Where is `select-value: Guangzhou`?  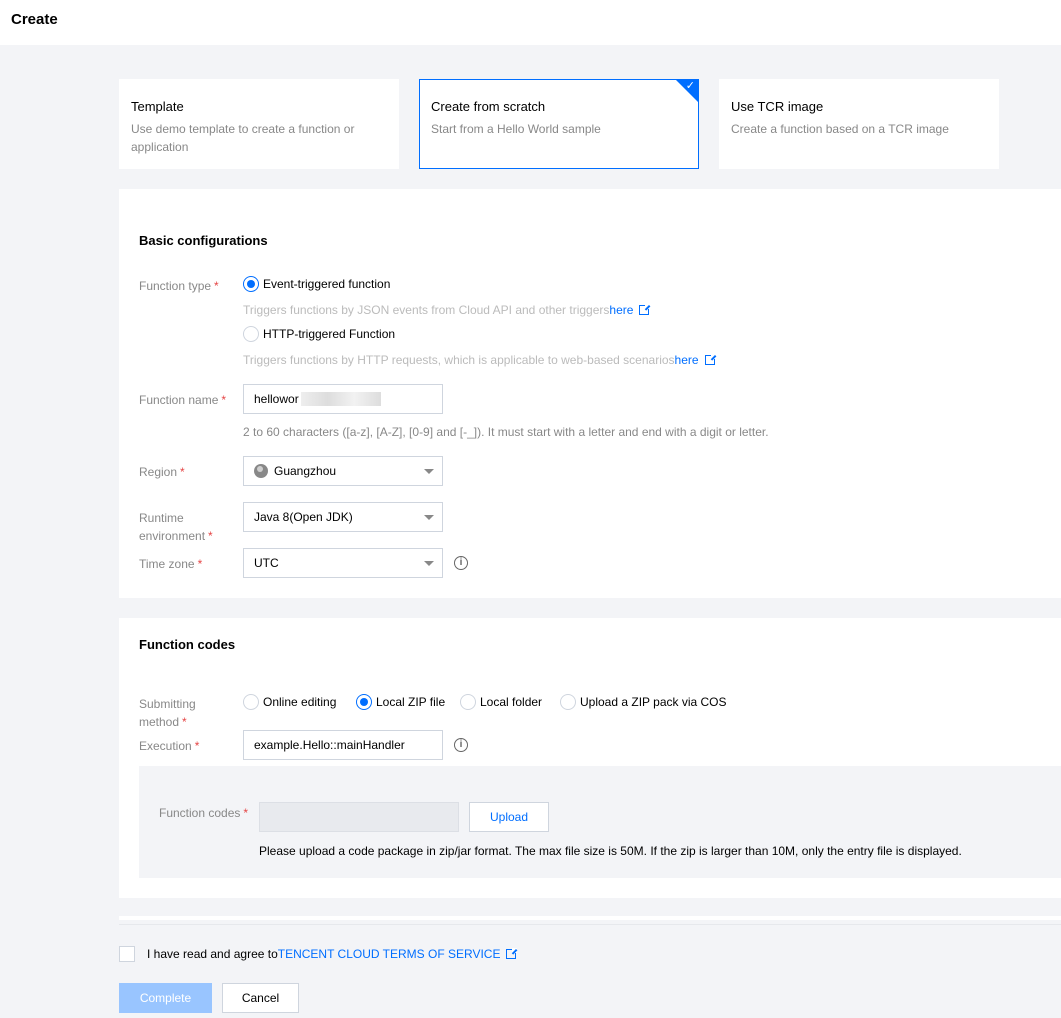
select-value: Guangzhou is located at coordinates (305, 471).